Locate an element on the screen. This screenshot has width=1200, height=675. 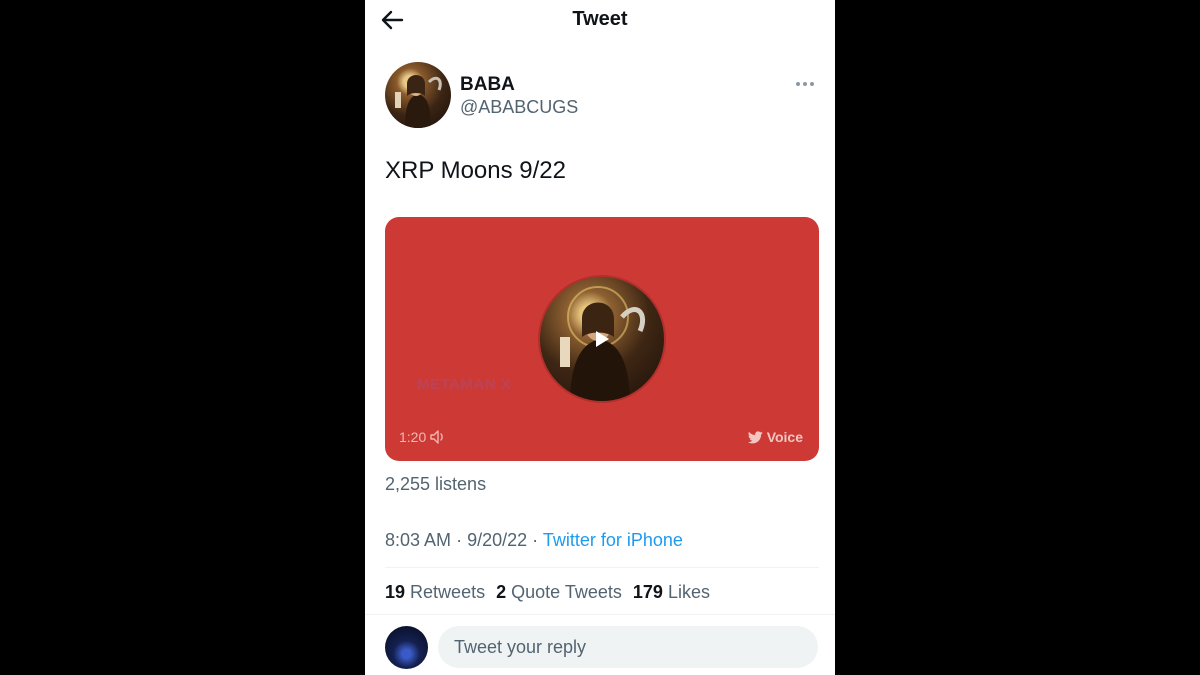
quotes-label: Quote Tweets is located at coordinates (566, 592).